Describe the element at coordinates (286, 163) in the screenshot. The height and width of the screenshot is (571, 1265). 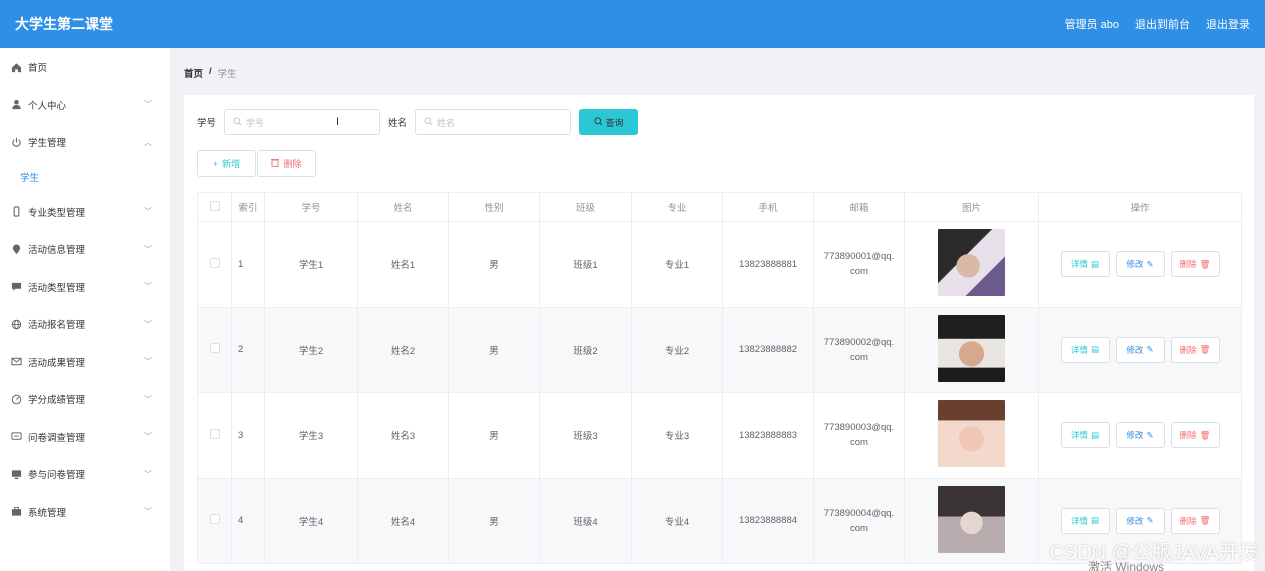
I see `batch-delete-button: 删除` at that location.